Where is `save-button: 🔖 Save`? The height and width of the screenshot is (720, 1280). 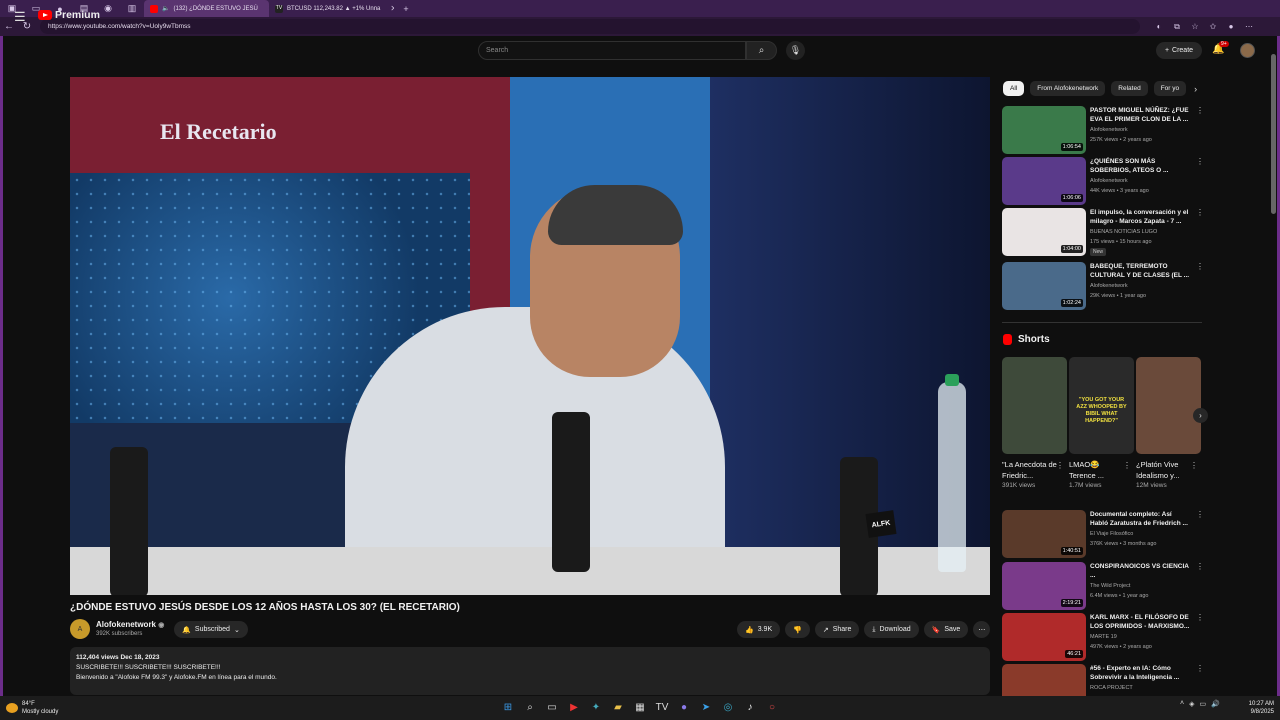
save-button: 🔖 Save is located at coordinates (946, 629).